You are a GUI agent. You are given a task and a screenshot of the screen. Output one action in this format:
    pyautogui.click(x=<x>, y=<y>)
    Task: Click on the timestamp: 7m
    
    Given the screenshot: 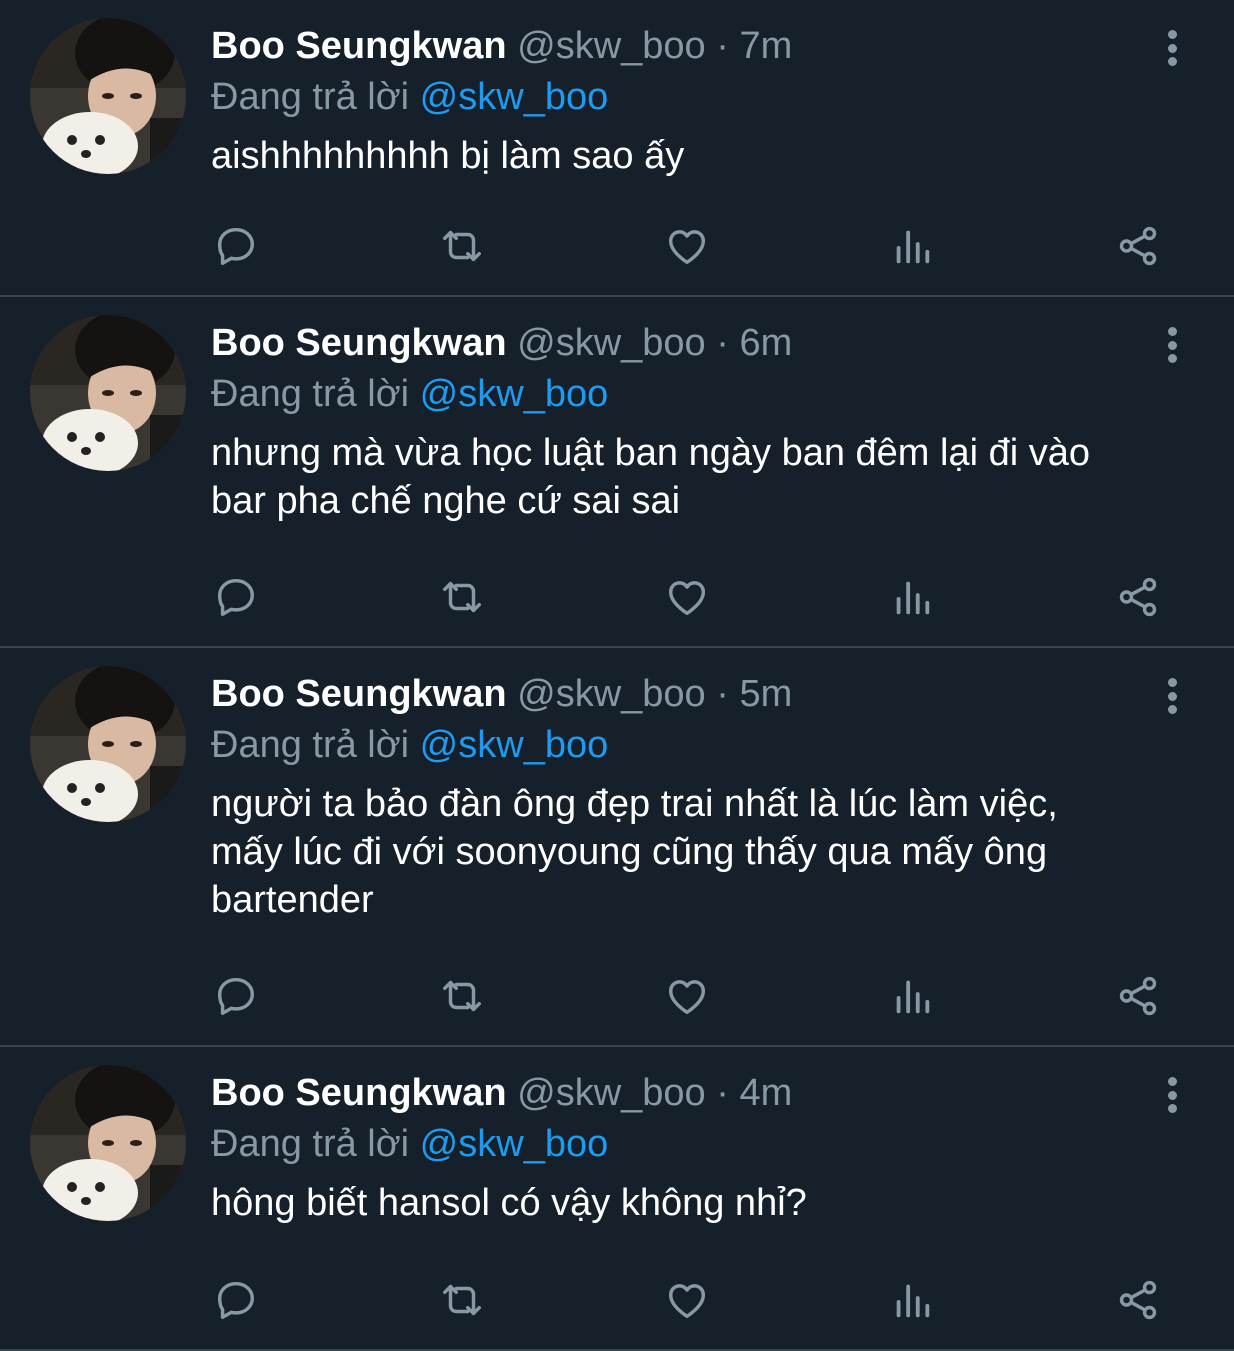 What is the action you would take?
    pyautogui.click(x=765, y=46)
    